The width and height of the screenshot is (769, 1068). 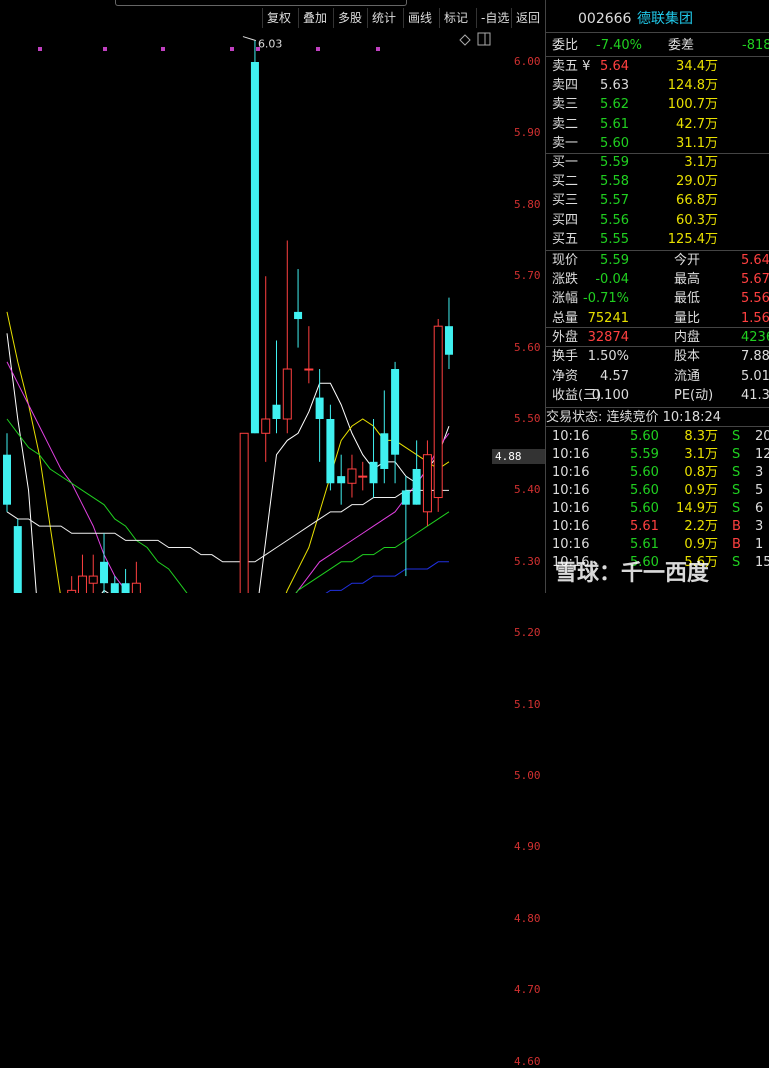 I want to click on stat-label: 最低, so click(x=687, y=299).